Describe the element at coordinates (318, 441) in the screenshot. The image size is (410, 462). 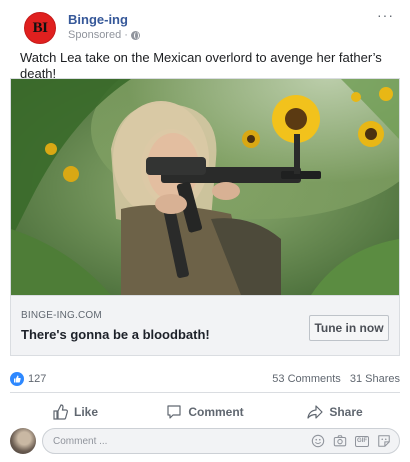
I see `emoji-icon` at that location.